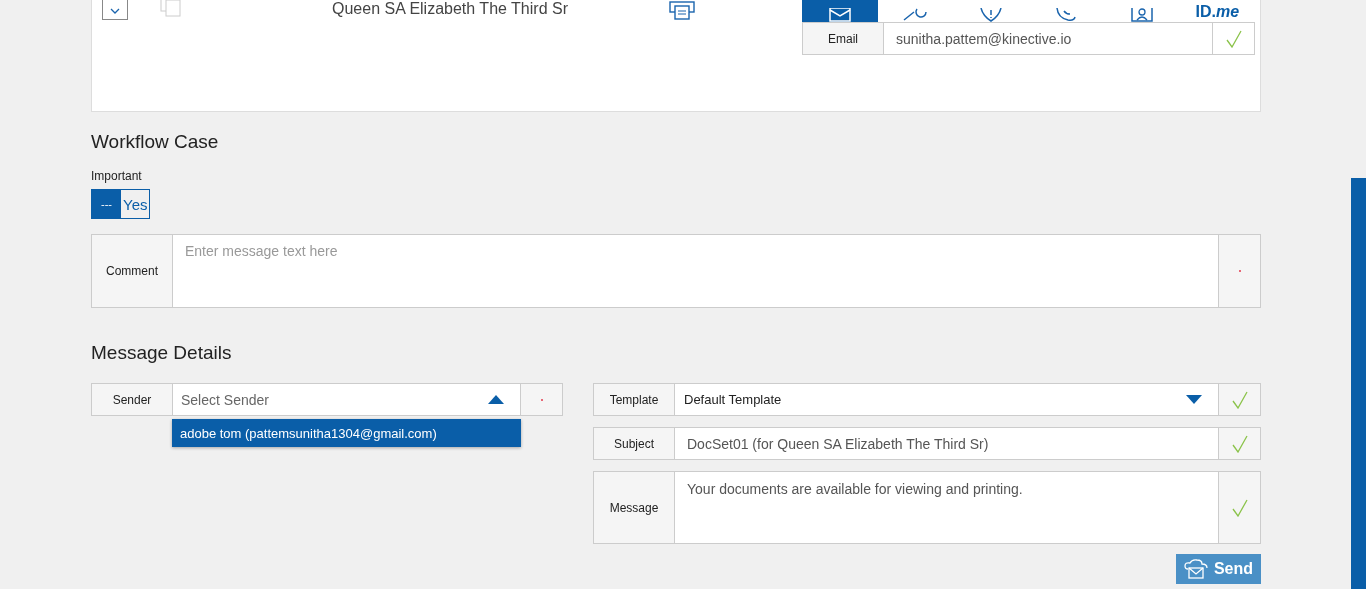  What do you see at coordinates (634, 399) in the screenshot?
I see `field-label: Template` at bounding box center [634, 399].